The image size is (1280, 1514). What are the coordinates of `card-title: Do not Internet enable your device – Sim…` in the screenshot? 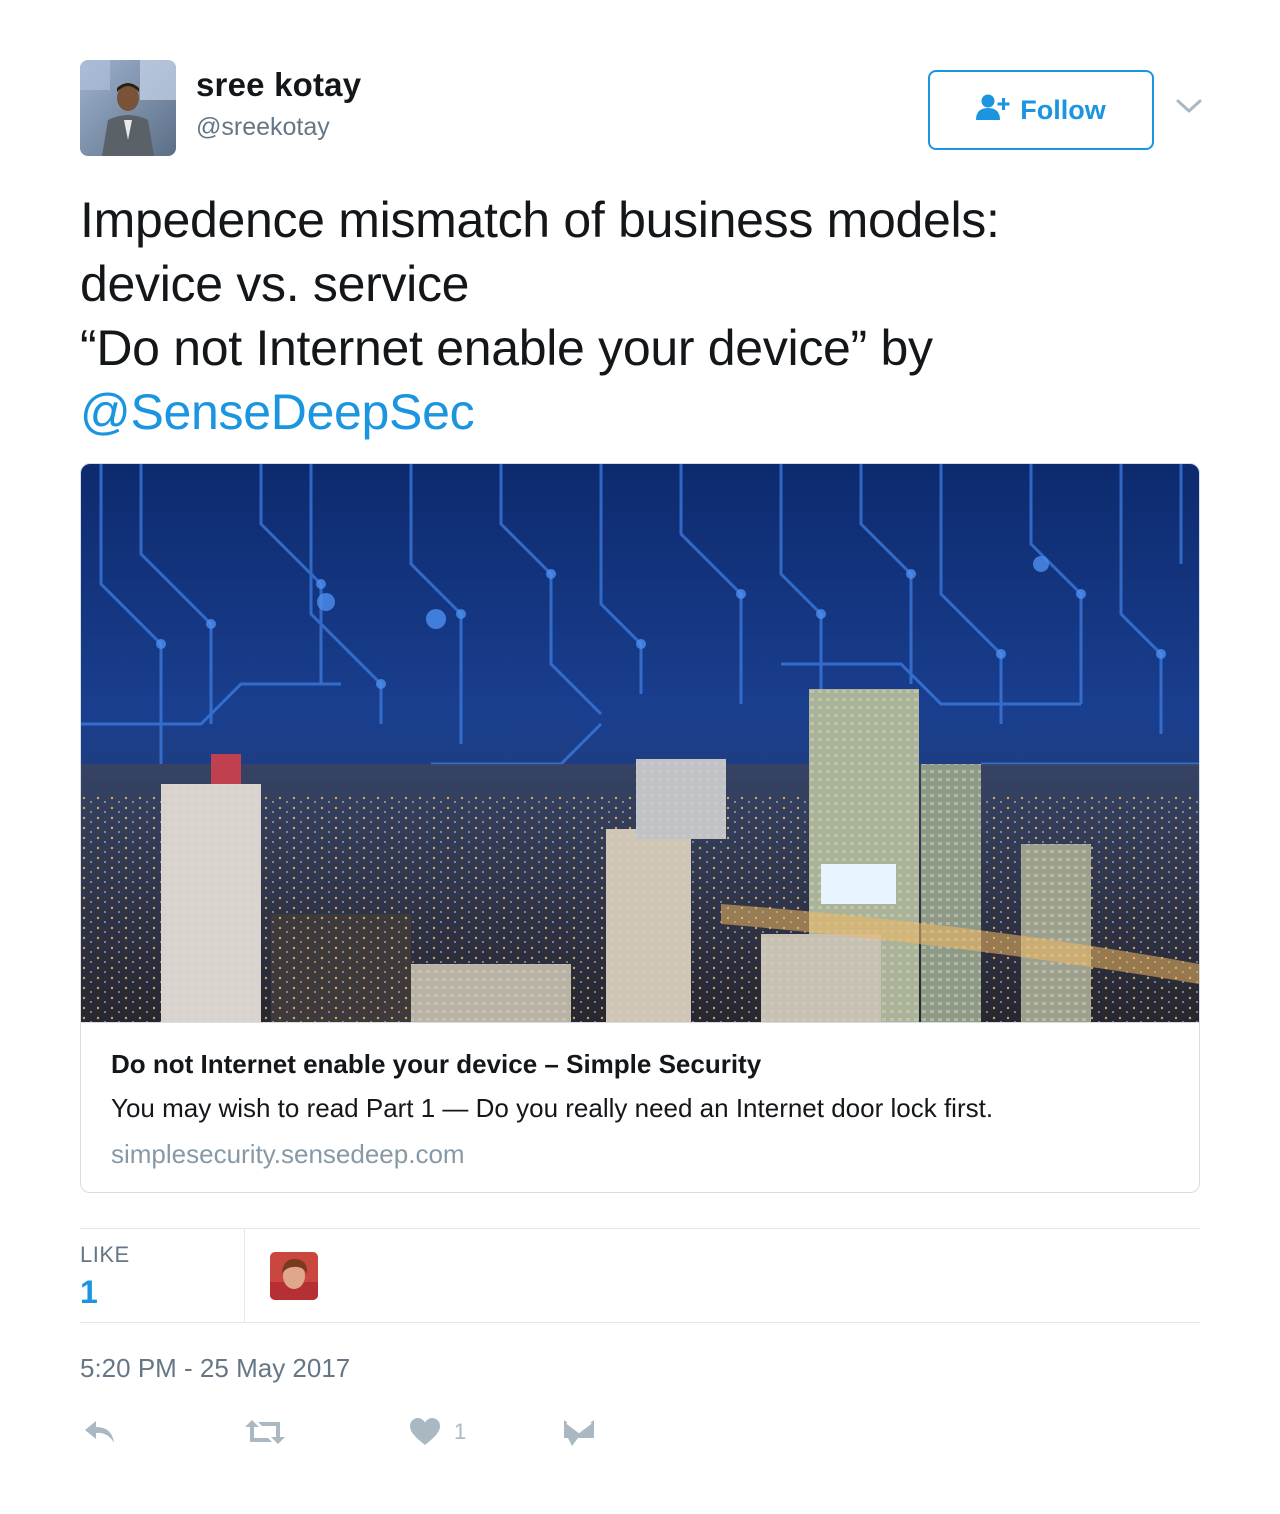 It's located at (436, 1064).